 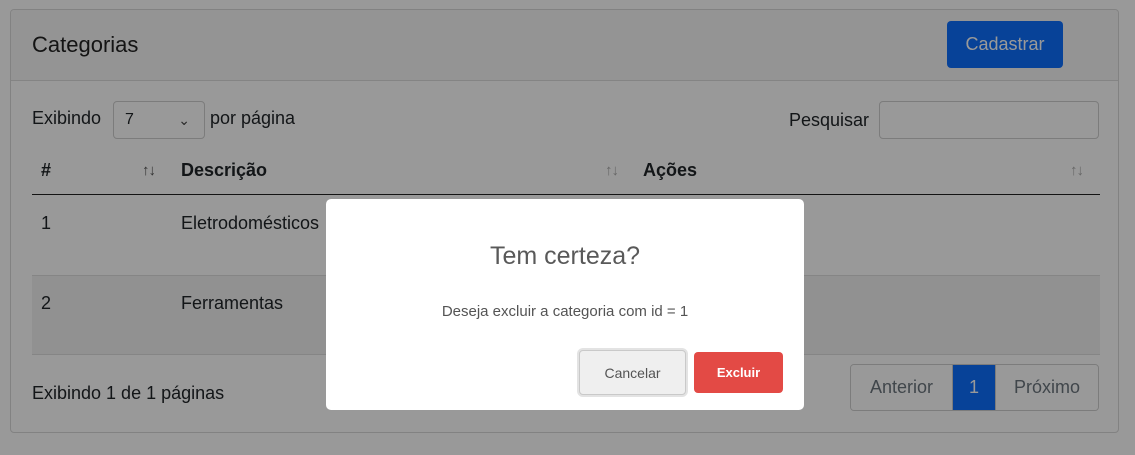 I want to click on dialog-title: Tem certeza?, so click(x=565, y=256).